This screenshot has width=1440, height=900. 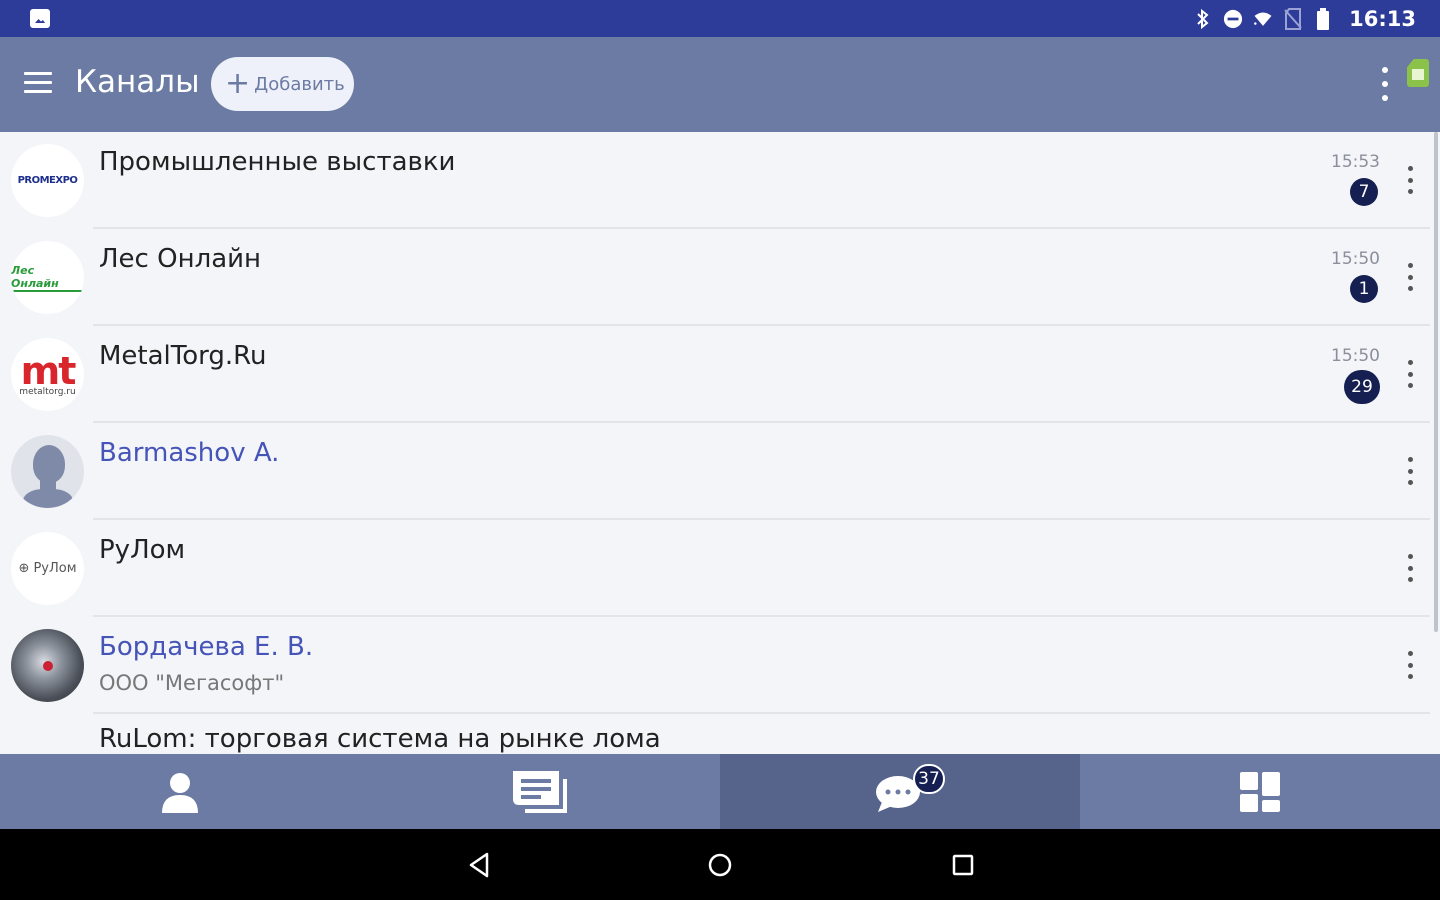 I want to click on channel-name: RuLom: торговая система на рынке лома, so click(x=380, y=739).